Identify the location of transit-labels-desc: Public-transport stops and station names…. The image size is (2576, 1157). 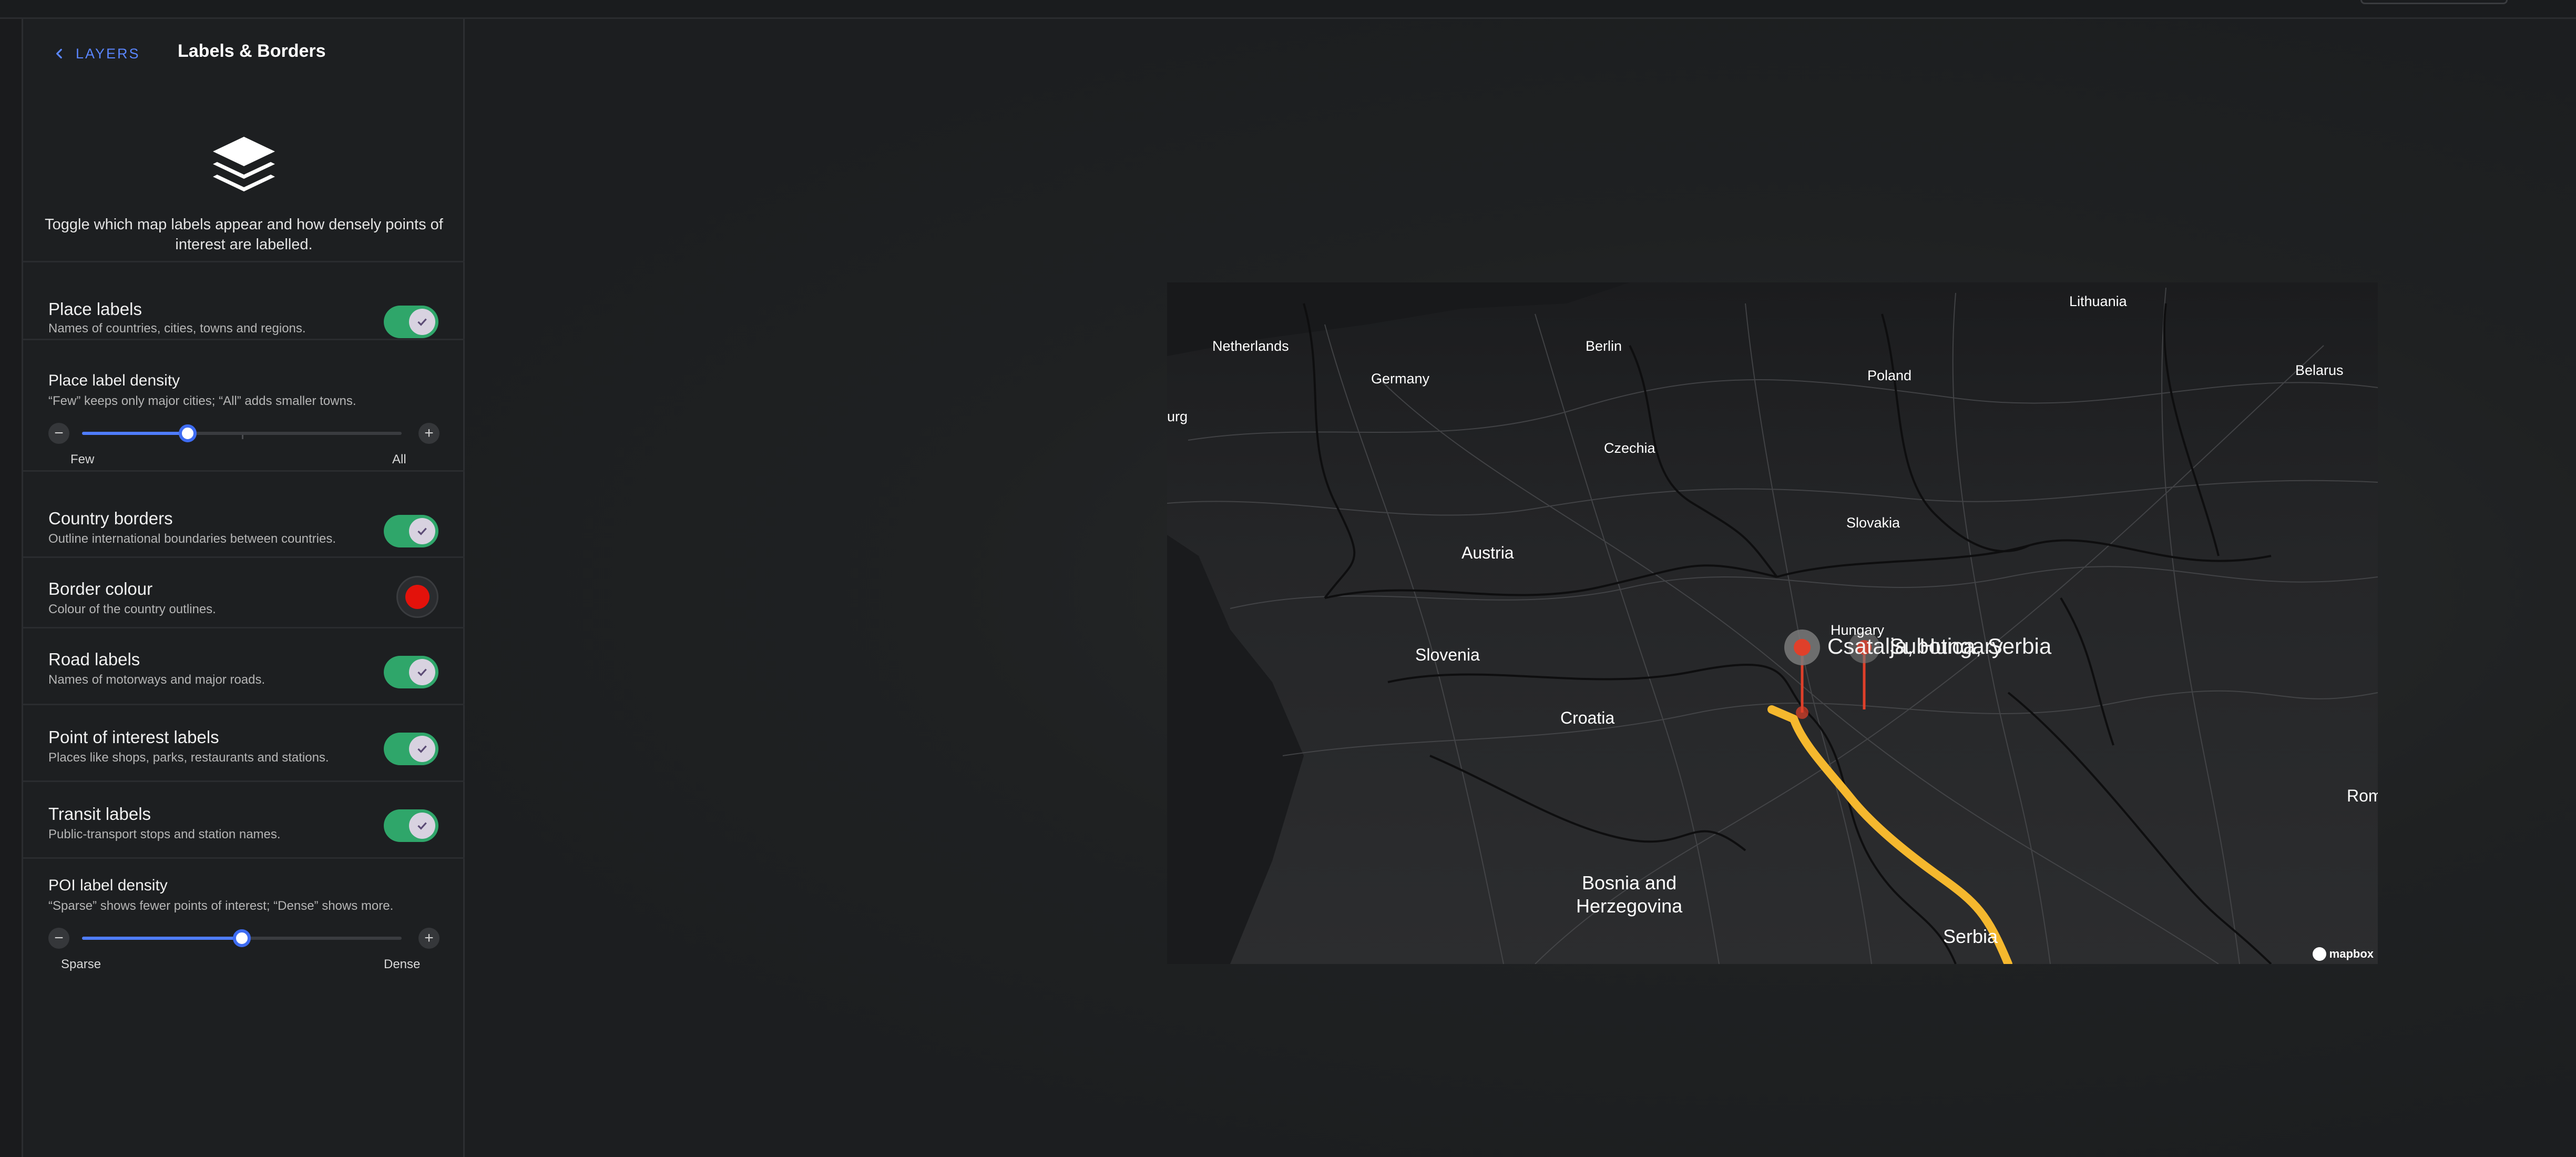
(164, 834).